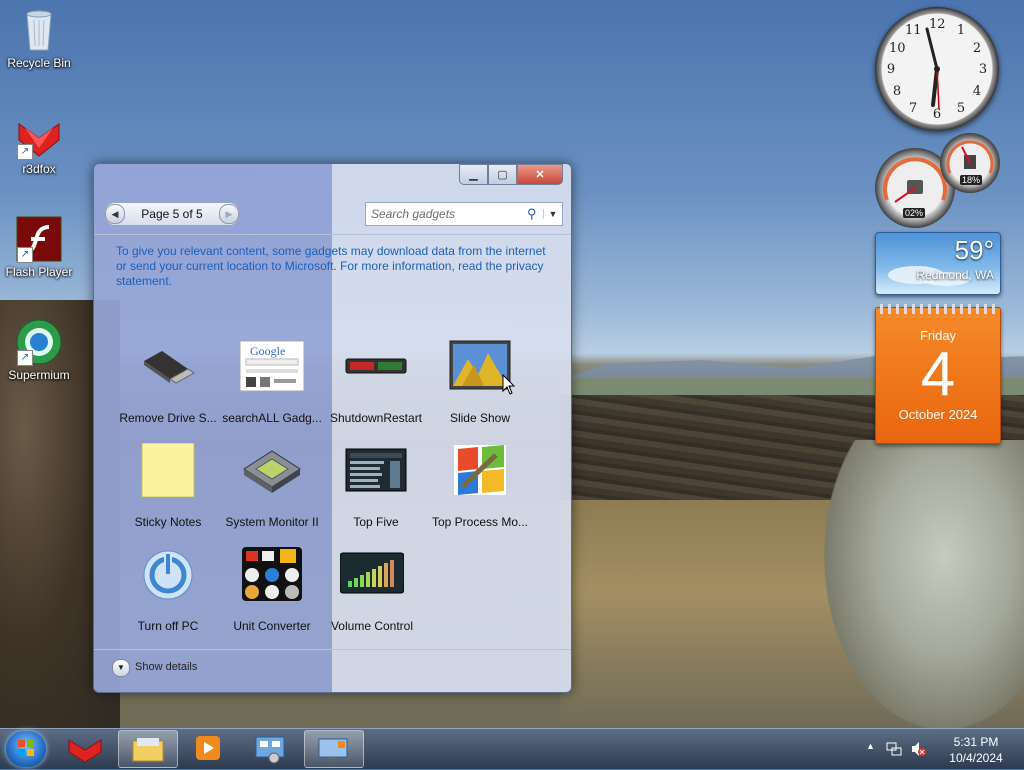 The height and width of the screenshot is (770, 1024). I want to click on shutdown-restart-icon, so click(376, 366).